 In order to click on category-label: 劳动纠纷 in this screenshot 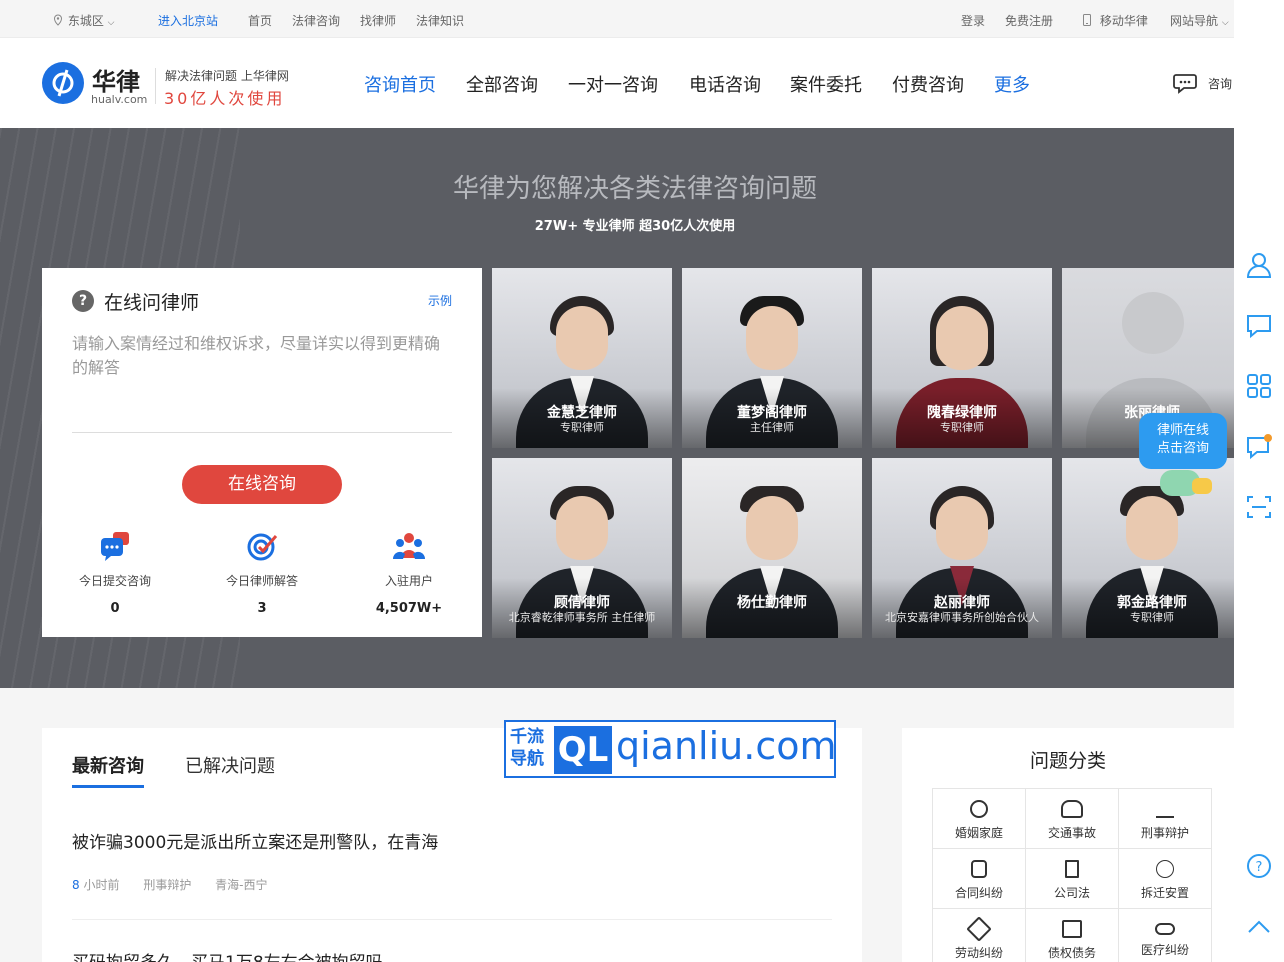, I will do `click(978, 953)`.